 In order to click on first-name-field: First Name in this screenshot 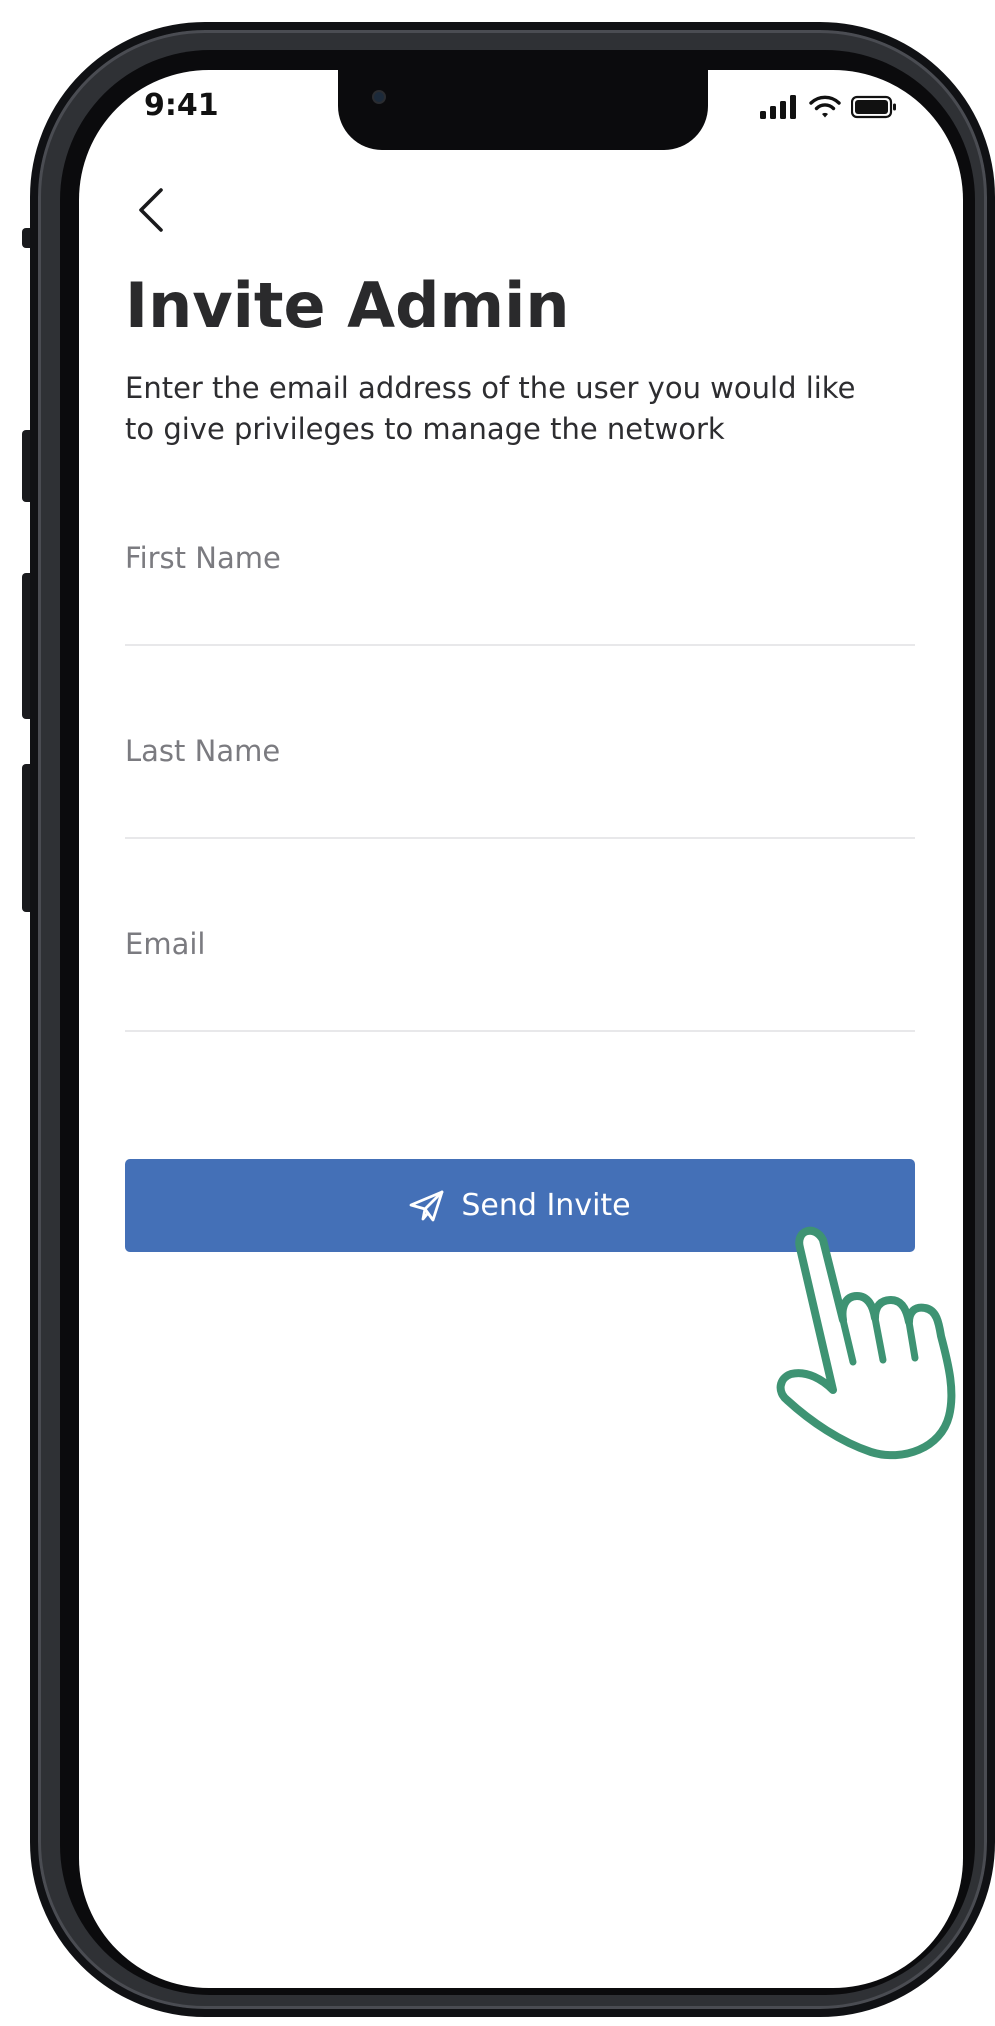, I will do `click(520, 593)`.